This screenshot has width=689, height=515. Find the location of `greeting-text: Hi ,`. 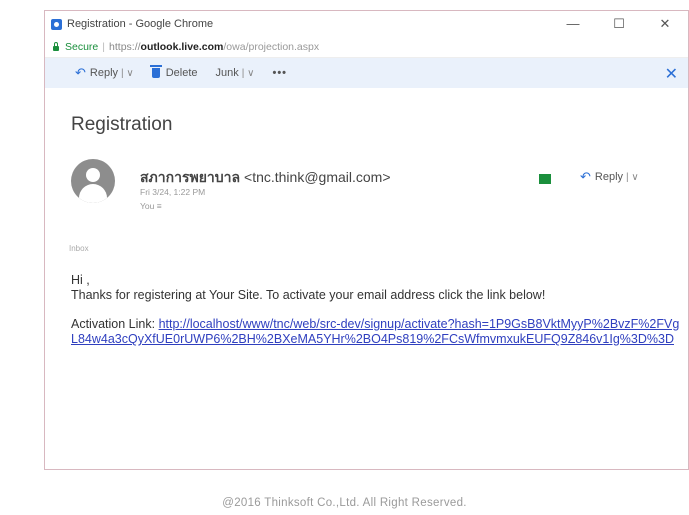

greeting-text: Hi , is located at coordinates (80, 280).